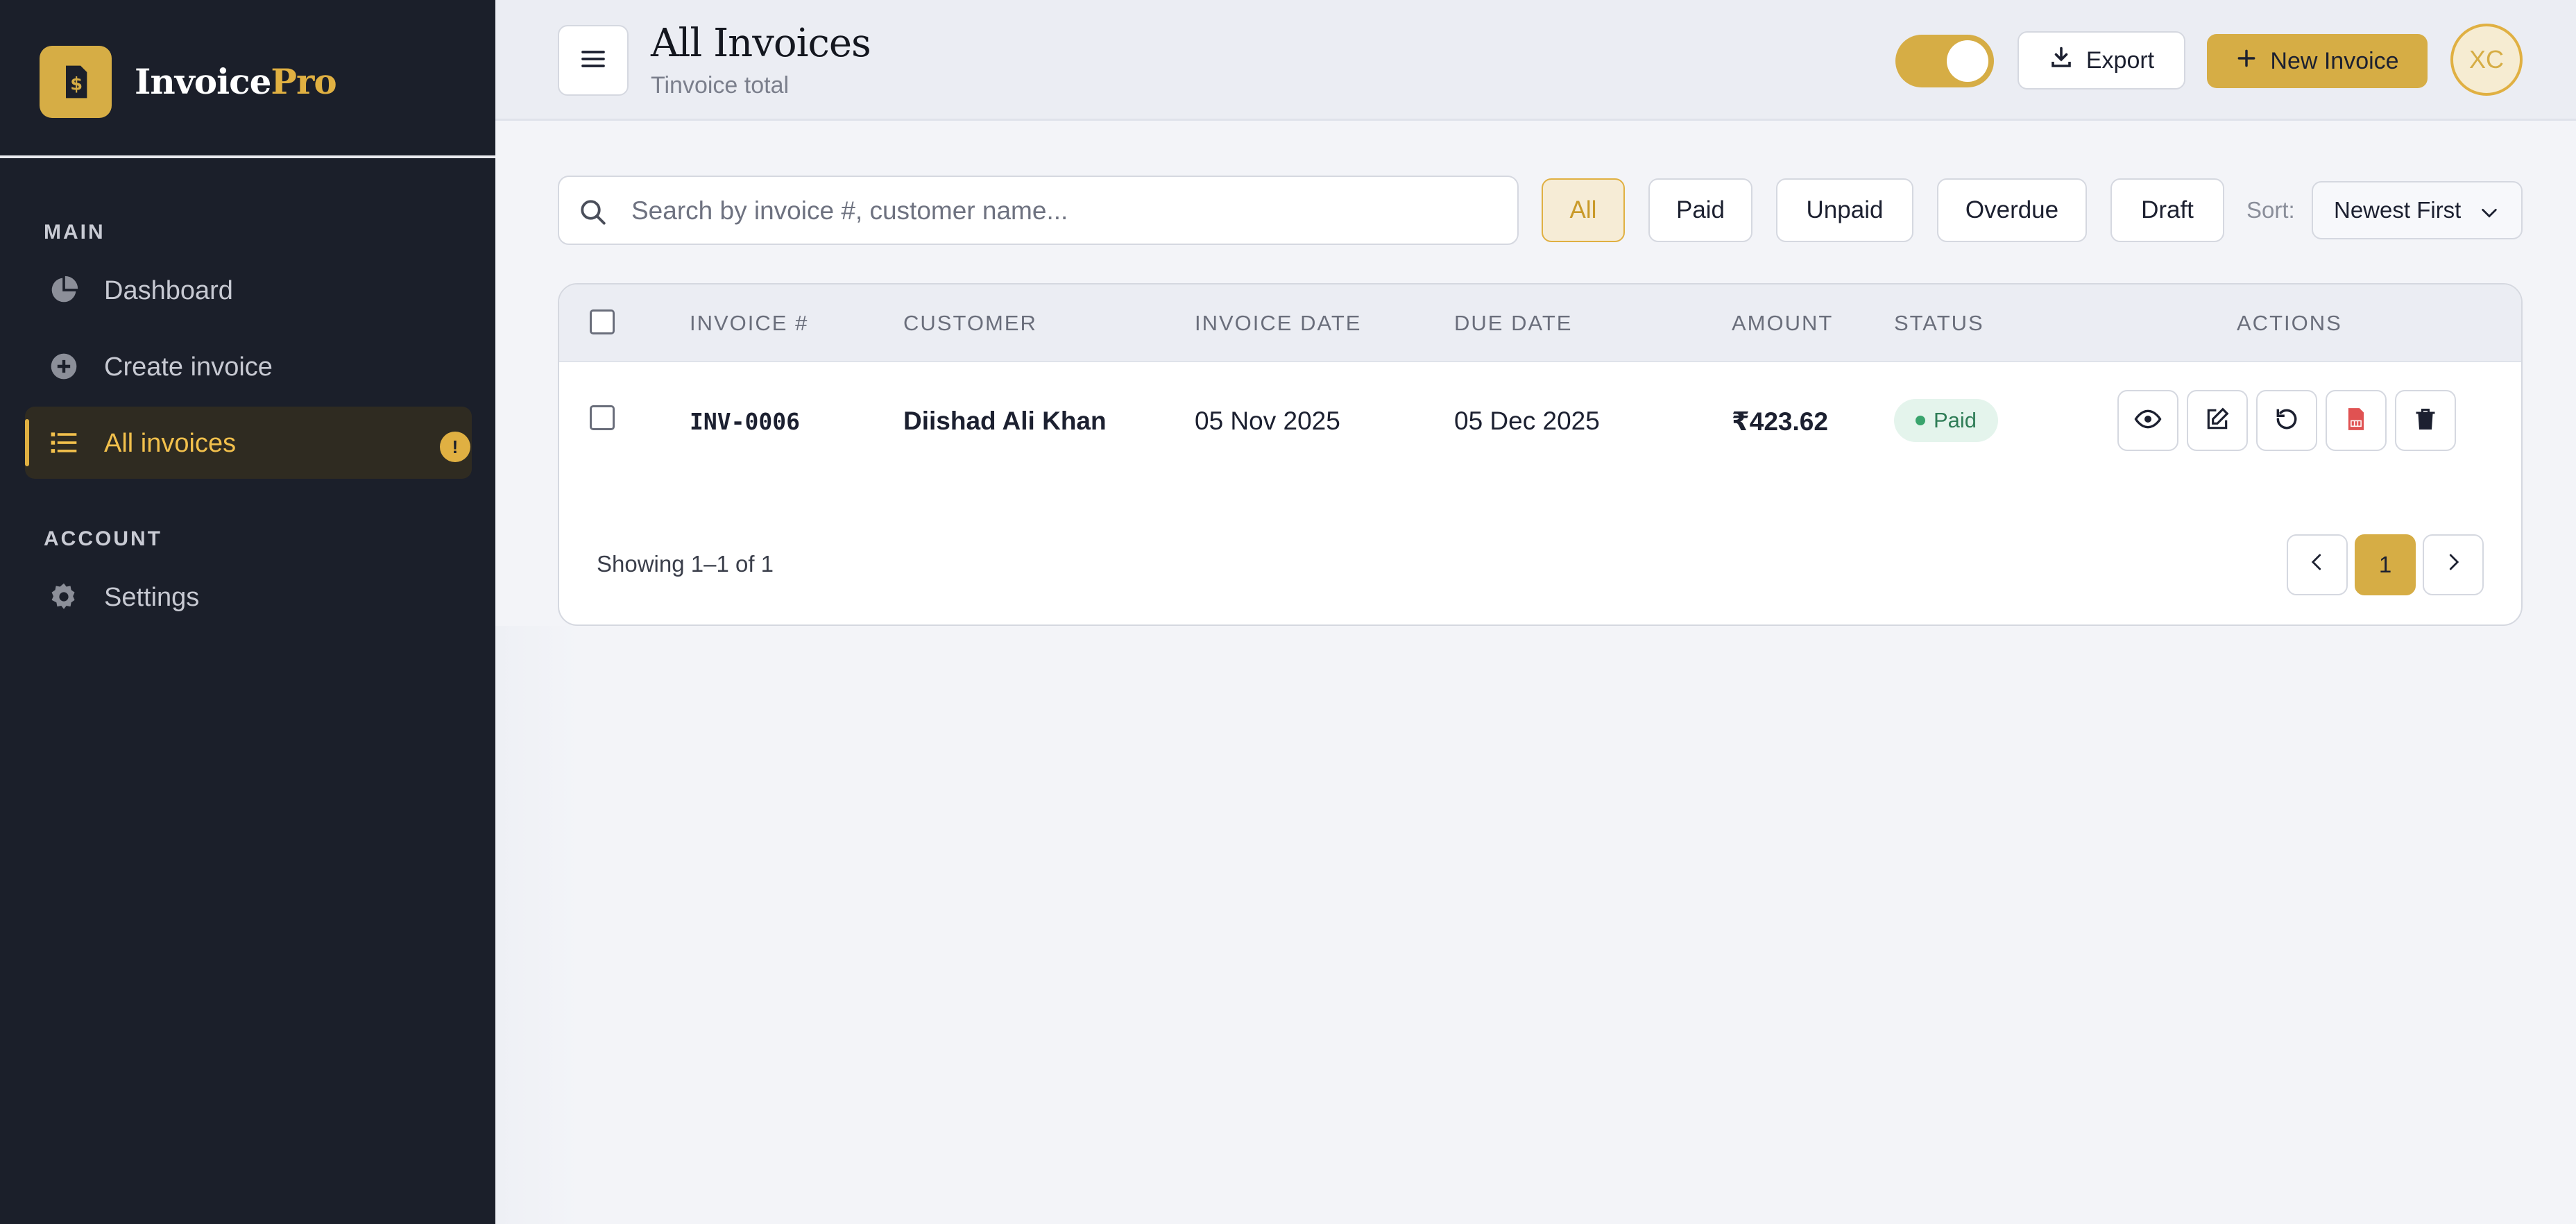  I want to click on content-shadow, so click(537, 925).